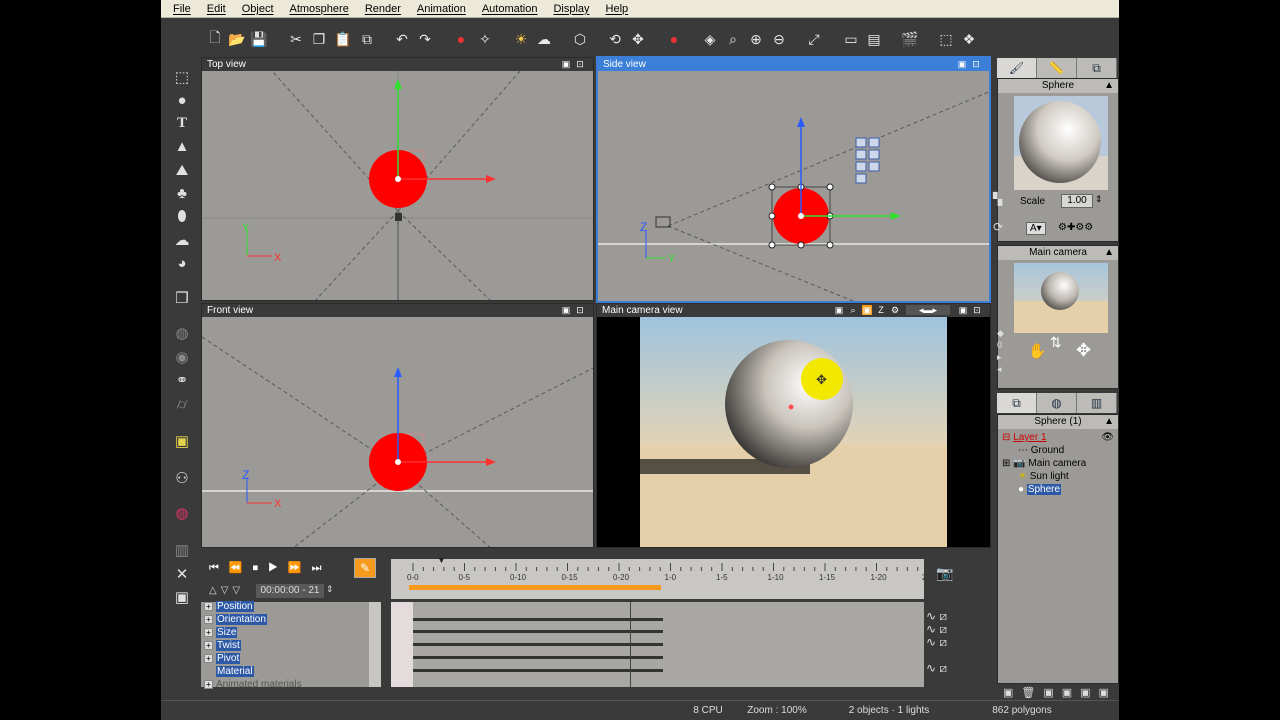 This screenshot has width=1280, height=720. Describe the element at coordinates (330, 589) in the screenshot. I see `time-stepper-icon: ⇕` at that location.